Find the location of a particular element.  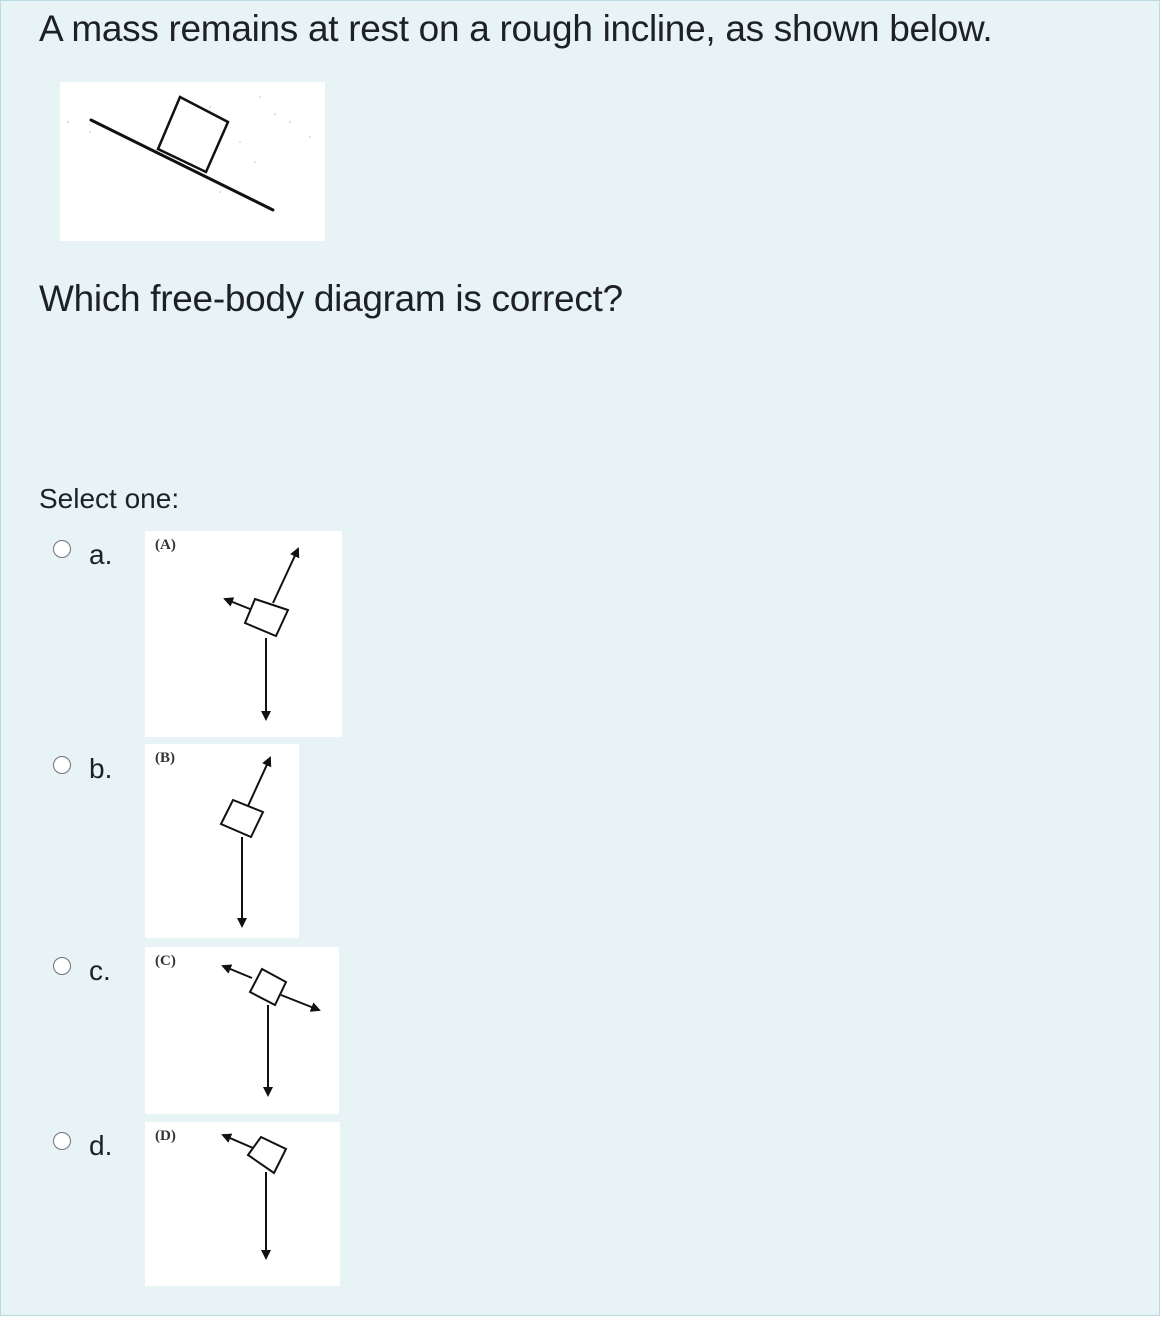

incline-image is located at coordinates (192, 161).